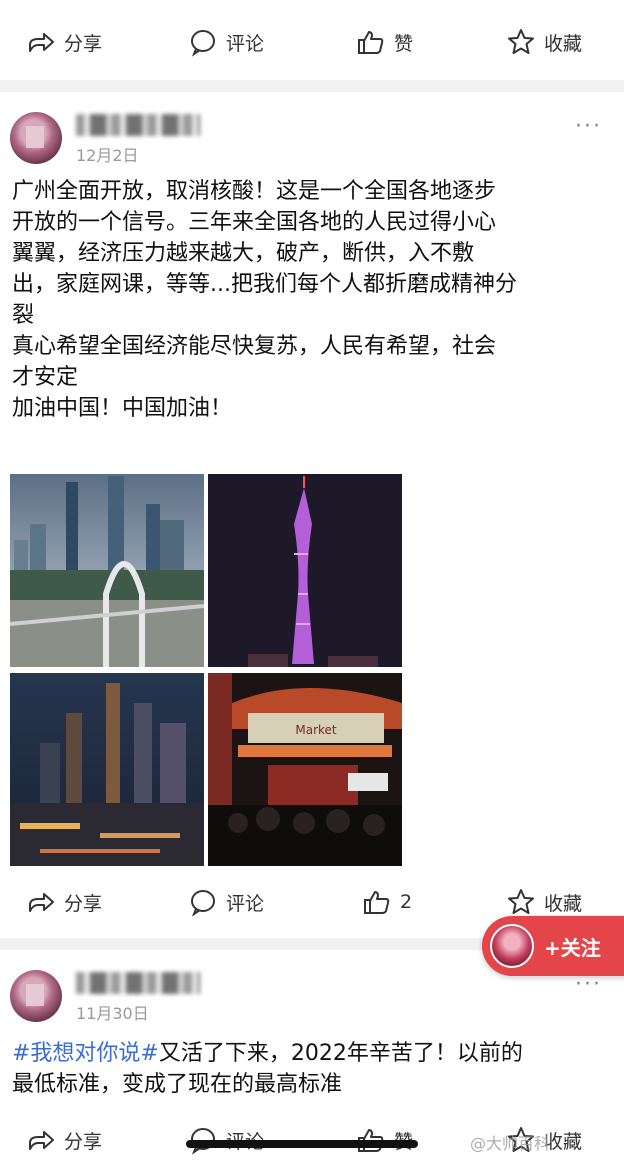  What do you see at coordinates (305, 769) in the screenshot?
I see `photo-night-market: Market` at bounding box center [305, 769].